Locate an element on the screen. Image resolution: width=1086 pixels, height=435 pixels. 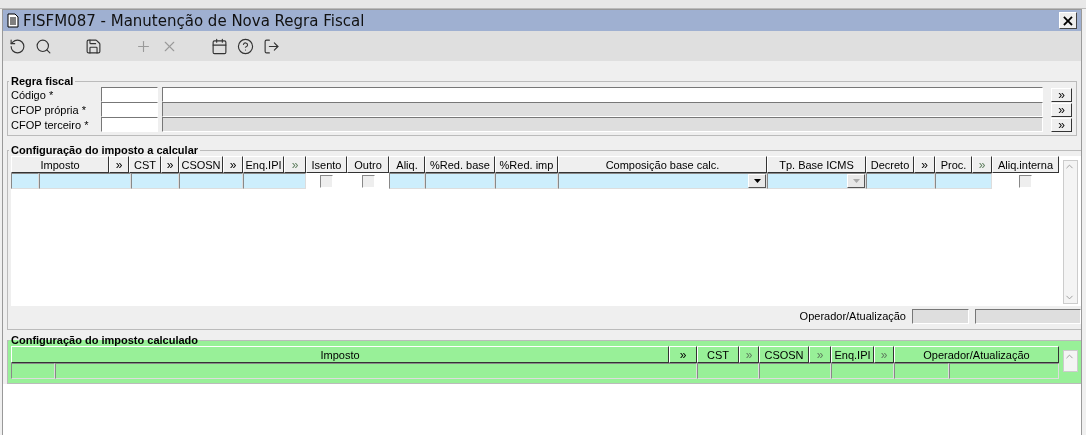
column-header: Proc. is located at coordinates (953, 164).